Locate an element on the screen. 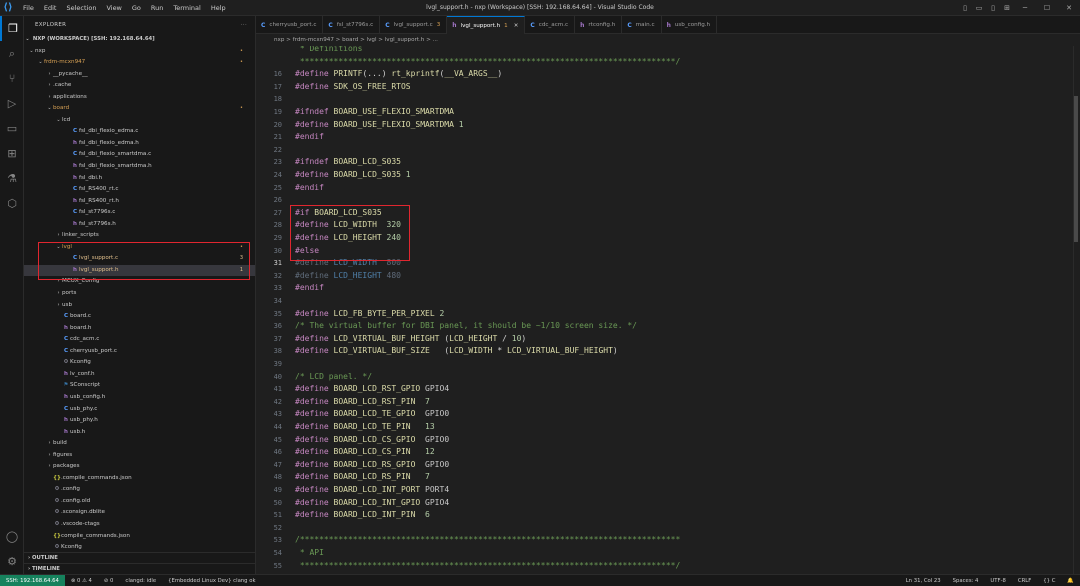 This screenshot has width=1080, height=586. more-actions-icon: ··· is located at coordinates (244, 25).